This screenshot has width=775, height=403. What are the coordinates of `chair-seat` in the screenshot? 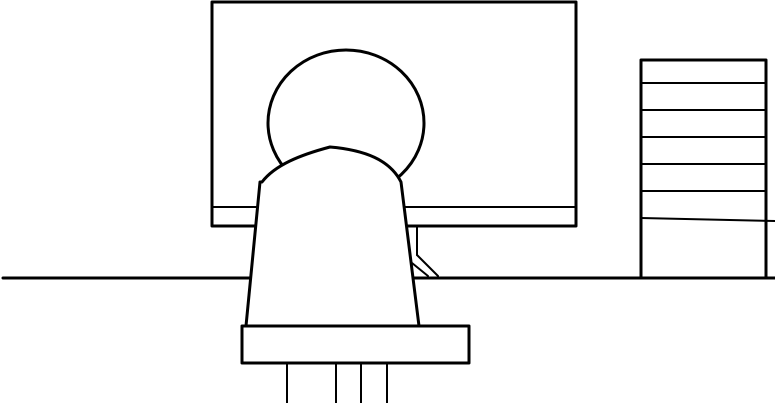 It's located at (355, 344).